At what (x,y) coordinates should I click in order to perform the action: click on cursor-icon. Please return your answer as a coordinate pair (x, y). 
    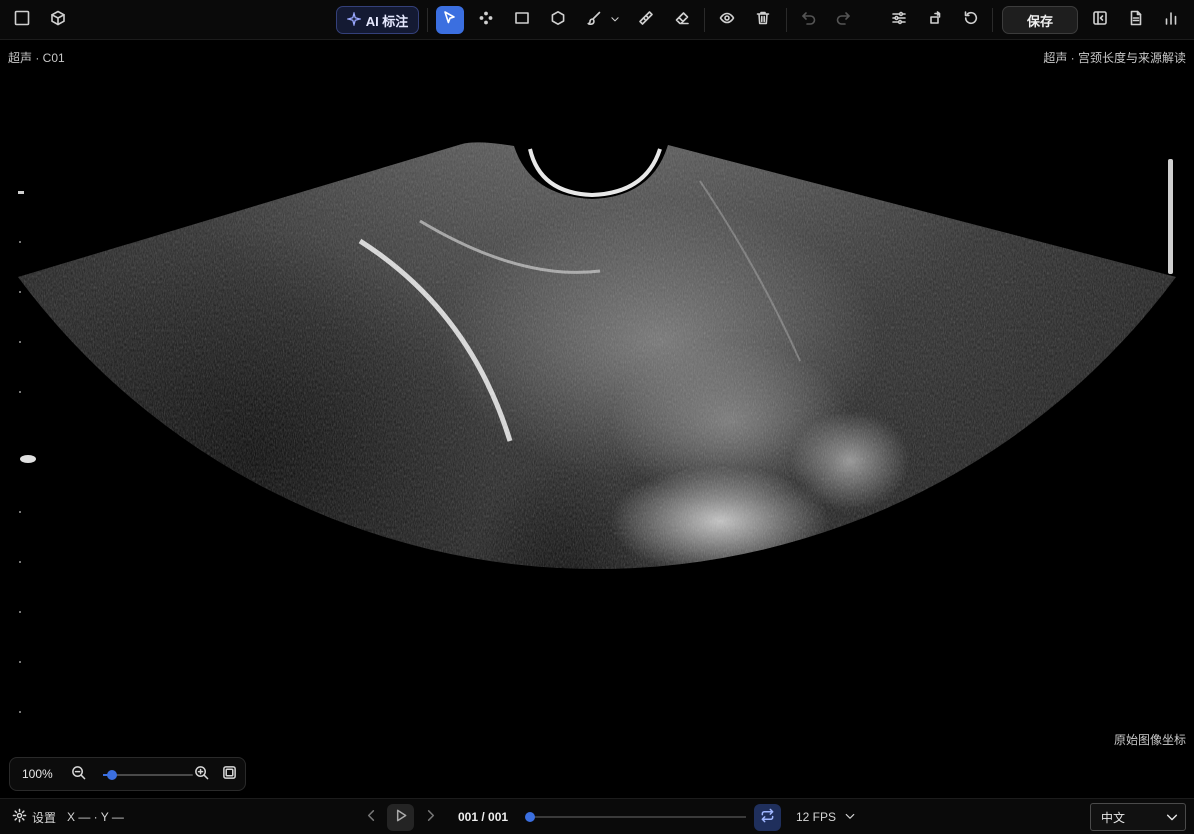
    Looking at the image, I should click on (450, 20).